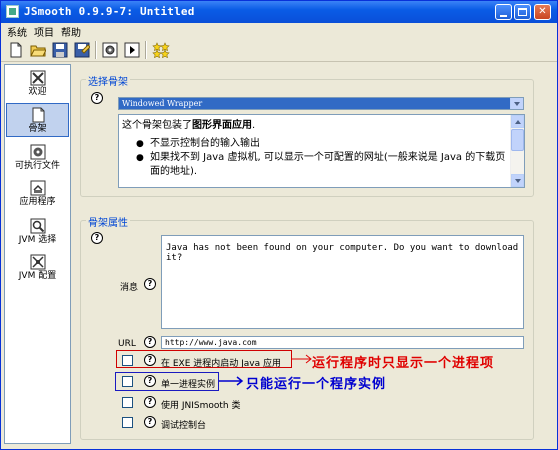 The width and height of the screenshot is (558, 450). Describe the element at coordinates (167, 381) in the screenshot. I see `annotation-blue-box` at that location.